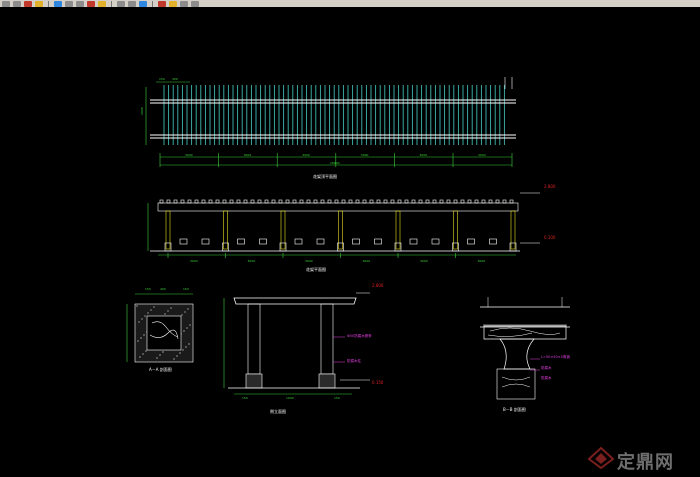 This screenshot has height=477, width=700. Describe the element at coordinates (162, 3) in the screenshot. I see `properties-icon` at that location.